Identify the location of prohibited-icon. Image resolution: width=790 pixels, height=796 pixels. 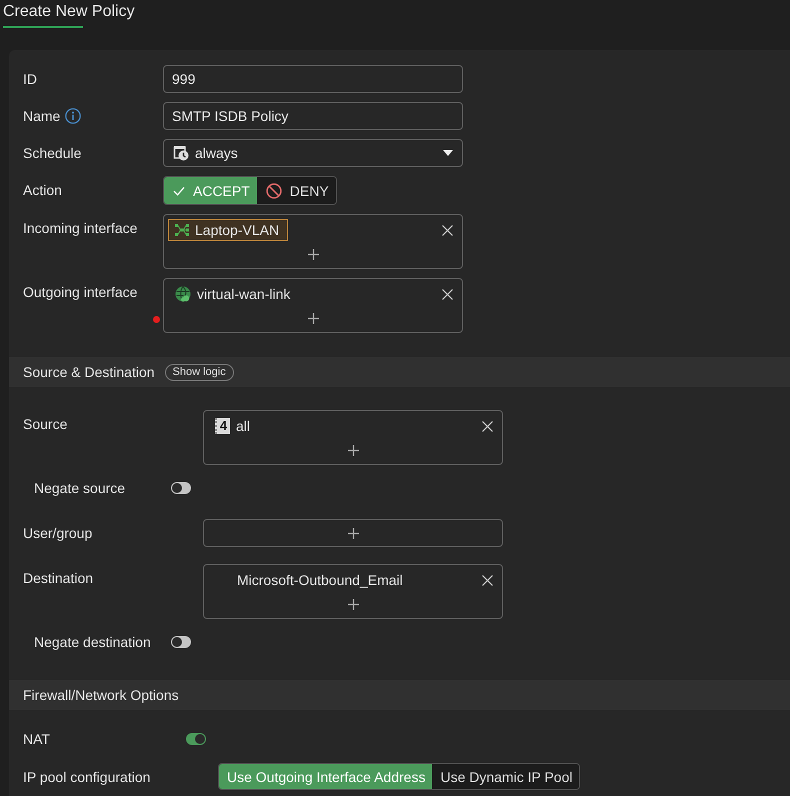
(274, 190).